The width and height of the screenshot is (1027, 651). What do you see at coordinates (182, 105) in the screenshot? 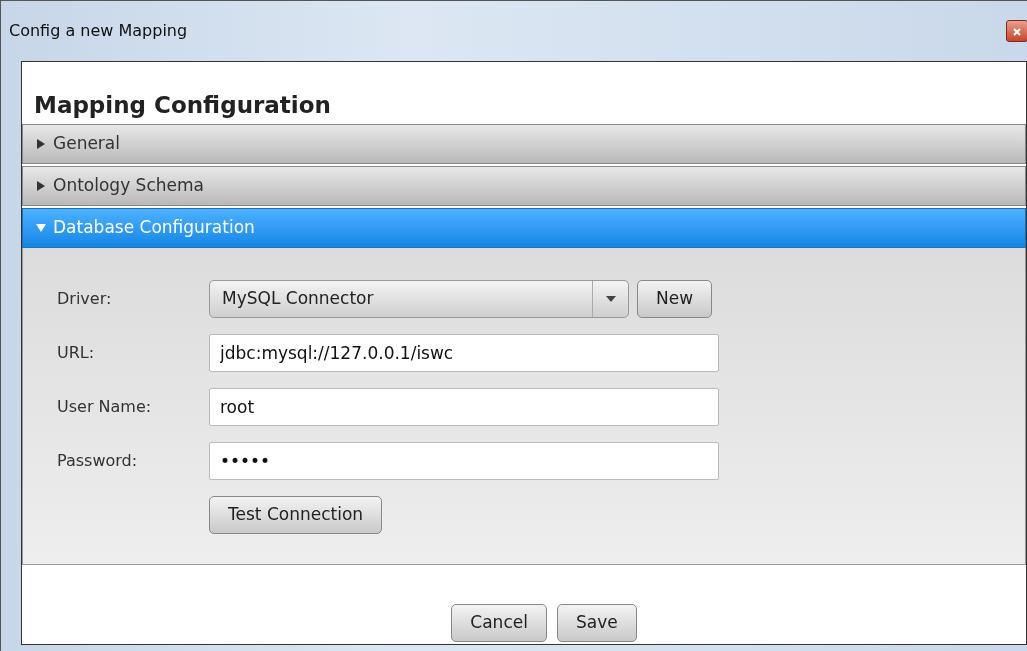
I see `dialog-heading: Mapping Configuration` at bounding box center [182, 105].